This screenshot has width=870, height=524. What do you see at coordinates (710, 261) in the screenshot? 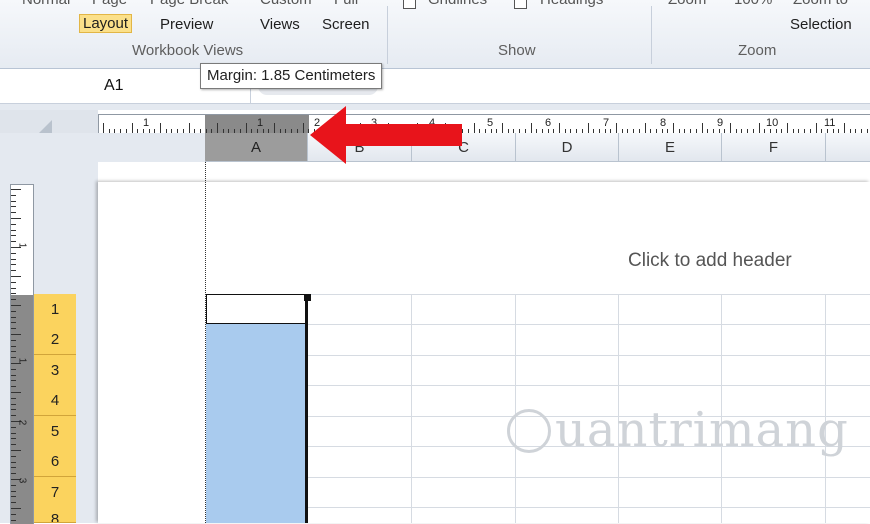
I see `header-placeholder: Click to add header` at bounding box center [710, 261].